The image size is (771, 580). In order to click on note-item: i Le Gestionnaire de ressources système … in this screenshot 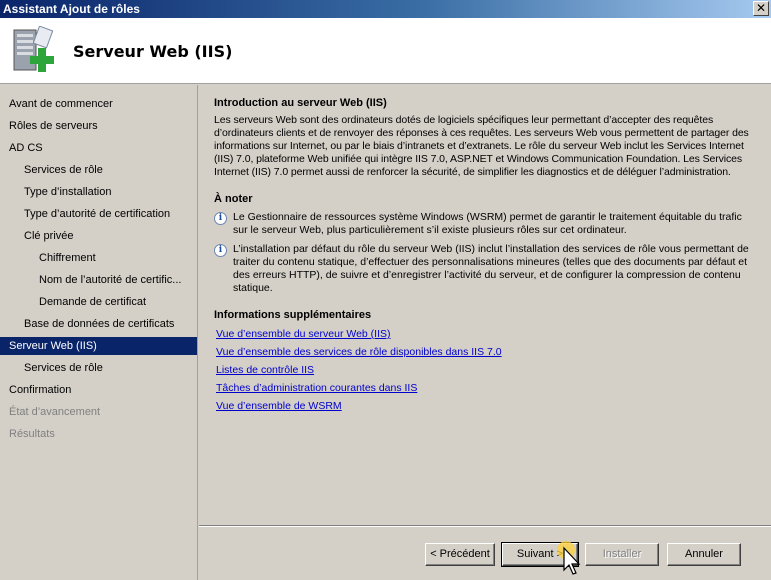, I will do `click(486, 224)`.